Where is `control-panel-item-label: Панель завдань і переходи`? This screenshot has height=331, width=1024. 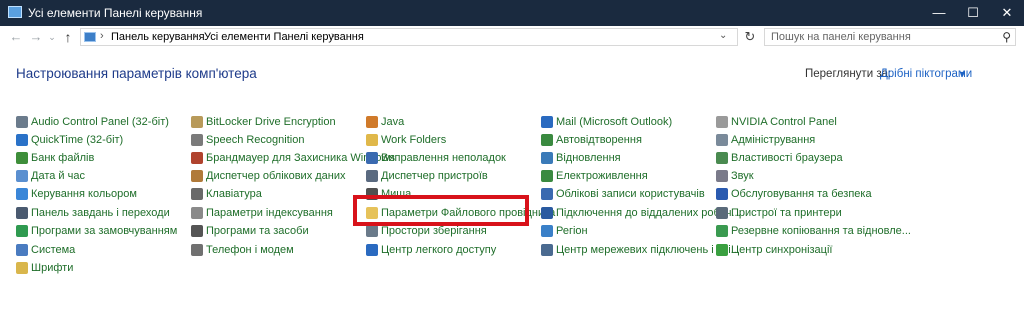 control-panel-item-label: Панель завдань і переходи is located at coordinates (100, 213).